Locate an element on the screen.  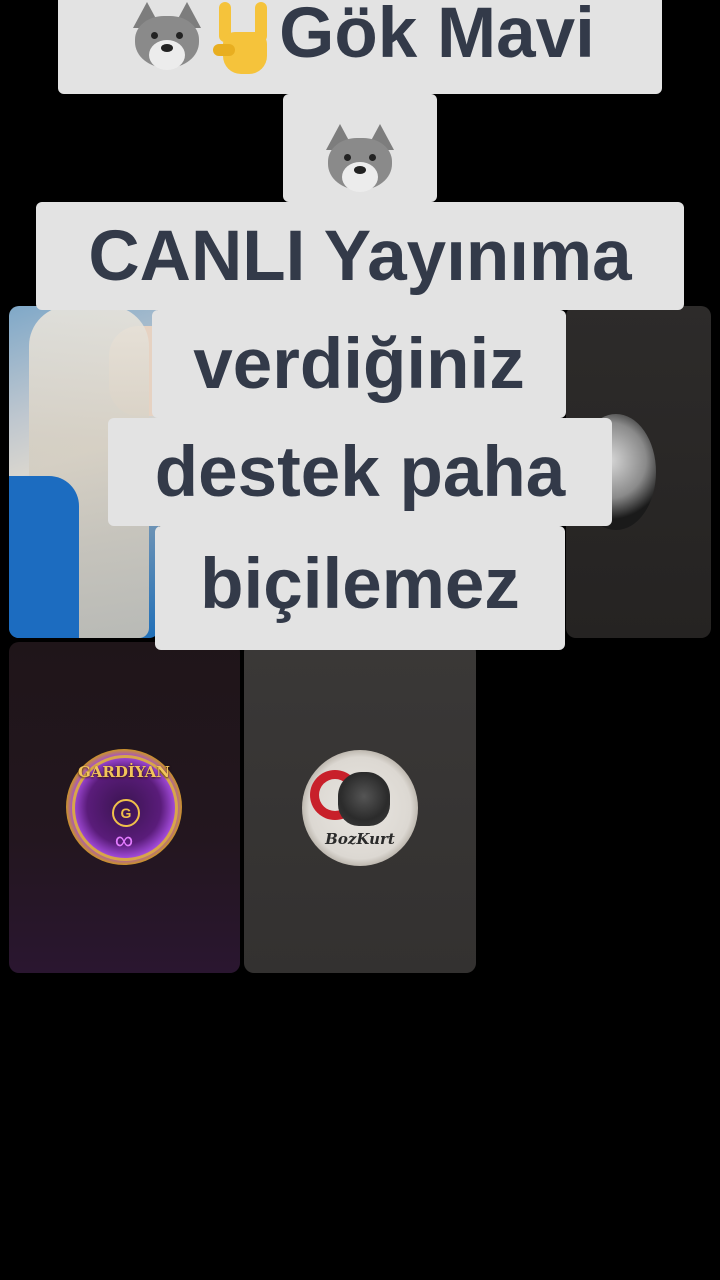
participant-tile-bozkurt: BozKurt is located at coordinates (360, 807).